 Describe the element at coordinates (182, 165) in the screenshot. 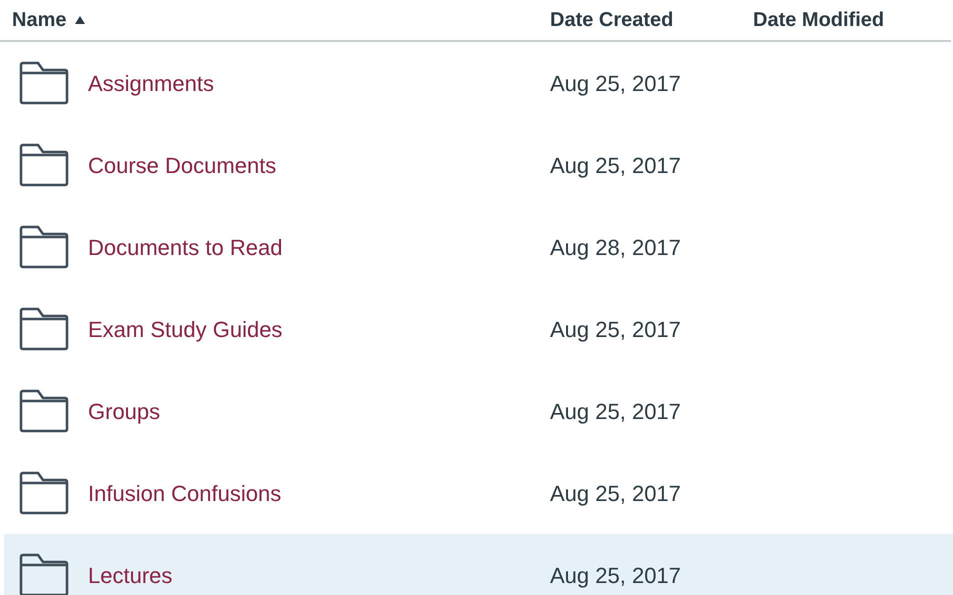

I see `folder-link: Course Documents` at that location.